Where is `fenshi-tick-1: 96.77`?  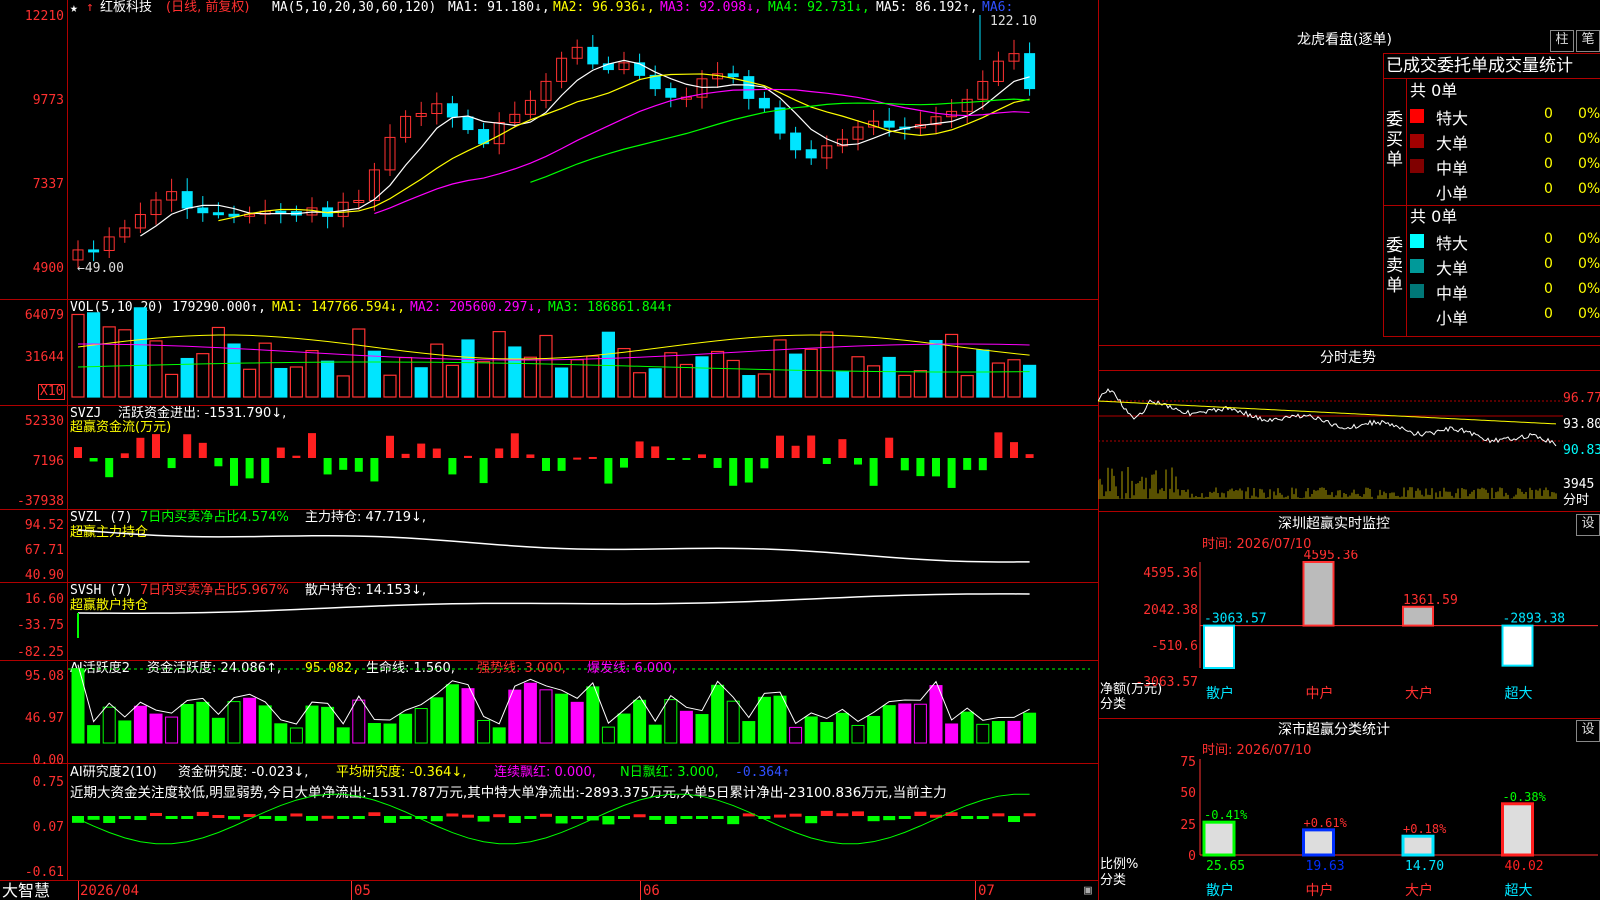 fenshi-tick-1: 96.77 is located at coordinates (1581, 398).